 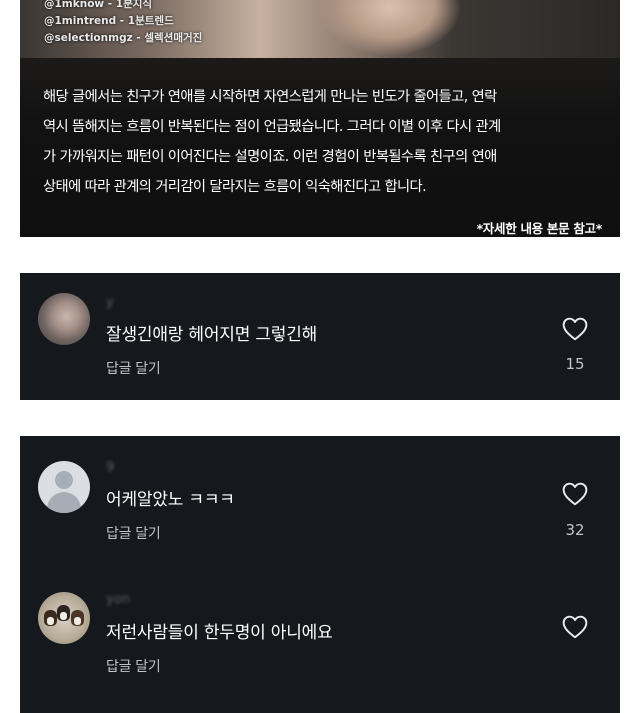 I want to click on dogs-photo-avatar, so click(x=64, y=618).